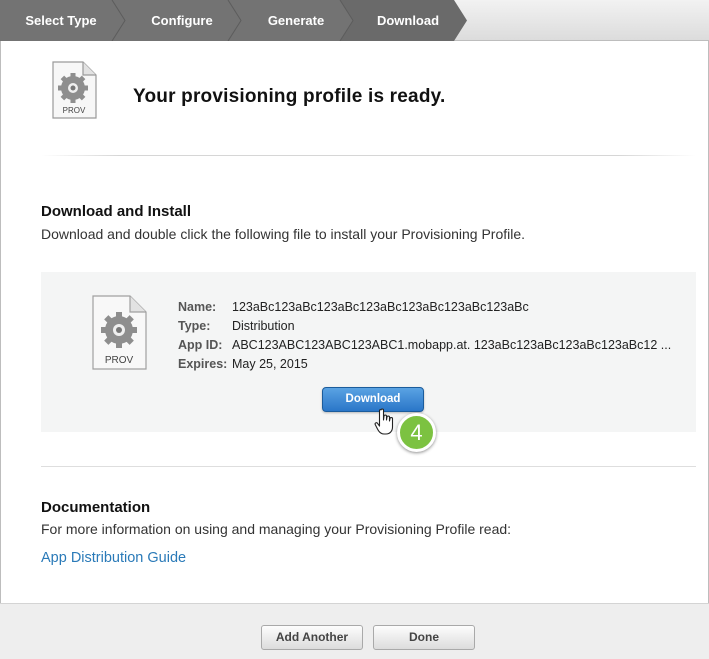 This screenshot has height=659, width=709. Describe the element at coordinates (113, 558) in the screenshot. I see `app-distribution-guide-link: App Distribution Guide` at that location.